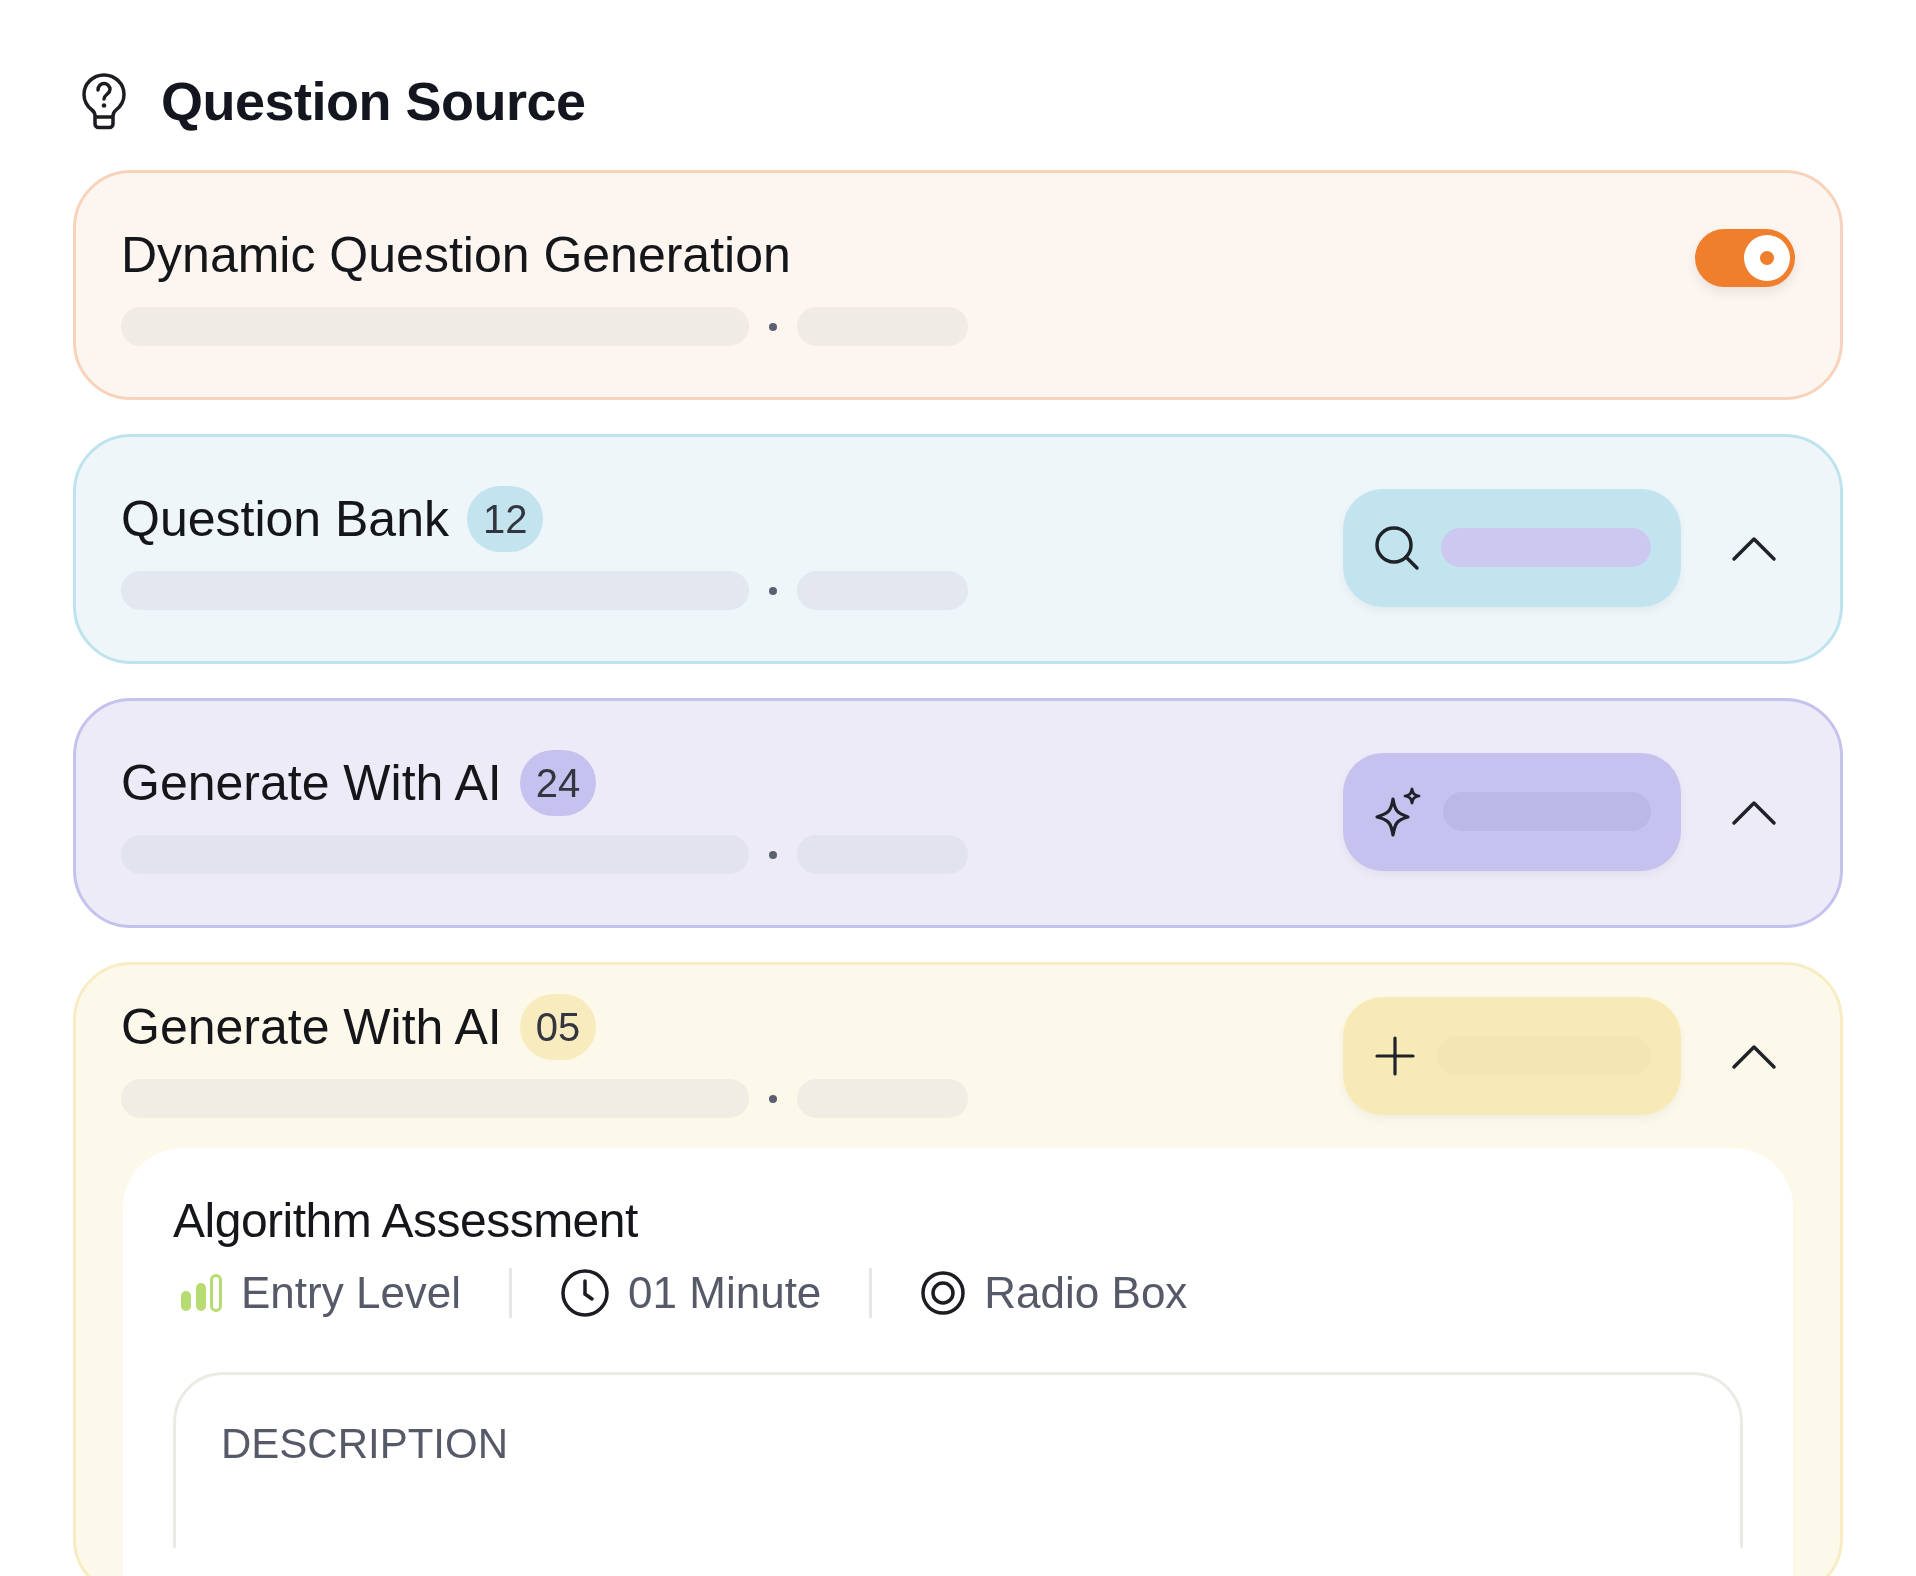 Image resolution: width=1916 pixels, height=1576 pixels. What do you see at coordinates (1397, 547) in the screenshot?
I see `search-icon` at bounding box center [1397, 547].